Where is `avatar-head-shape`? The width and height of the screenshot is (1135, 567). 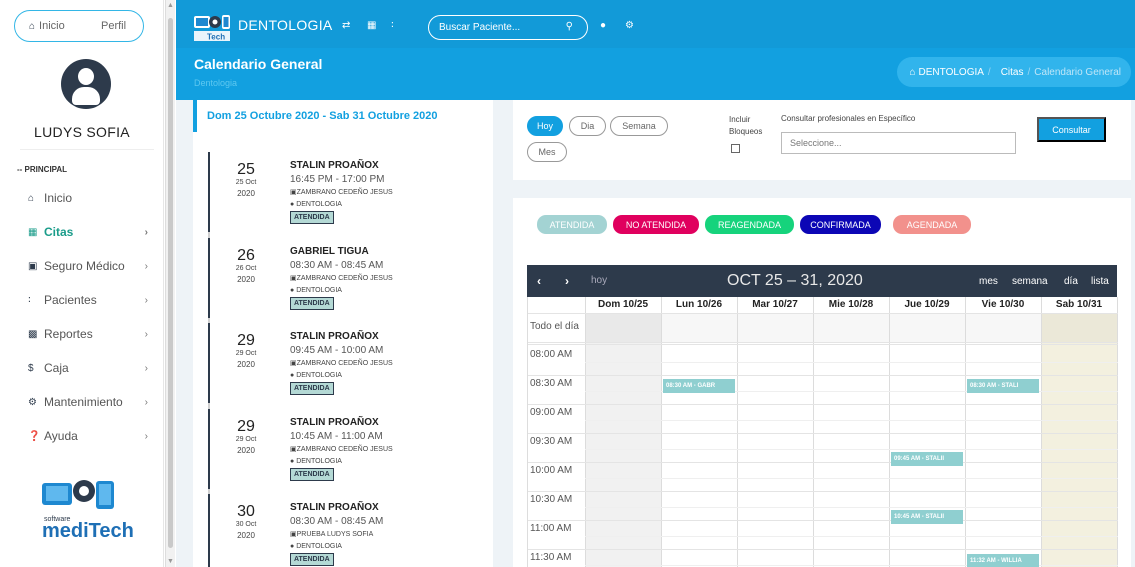
avatar-head-shape is located at coordinates (86, 76).